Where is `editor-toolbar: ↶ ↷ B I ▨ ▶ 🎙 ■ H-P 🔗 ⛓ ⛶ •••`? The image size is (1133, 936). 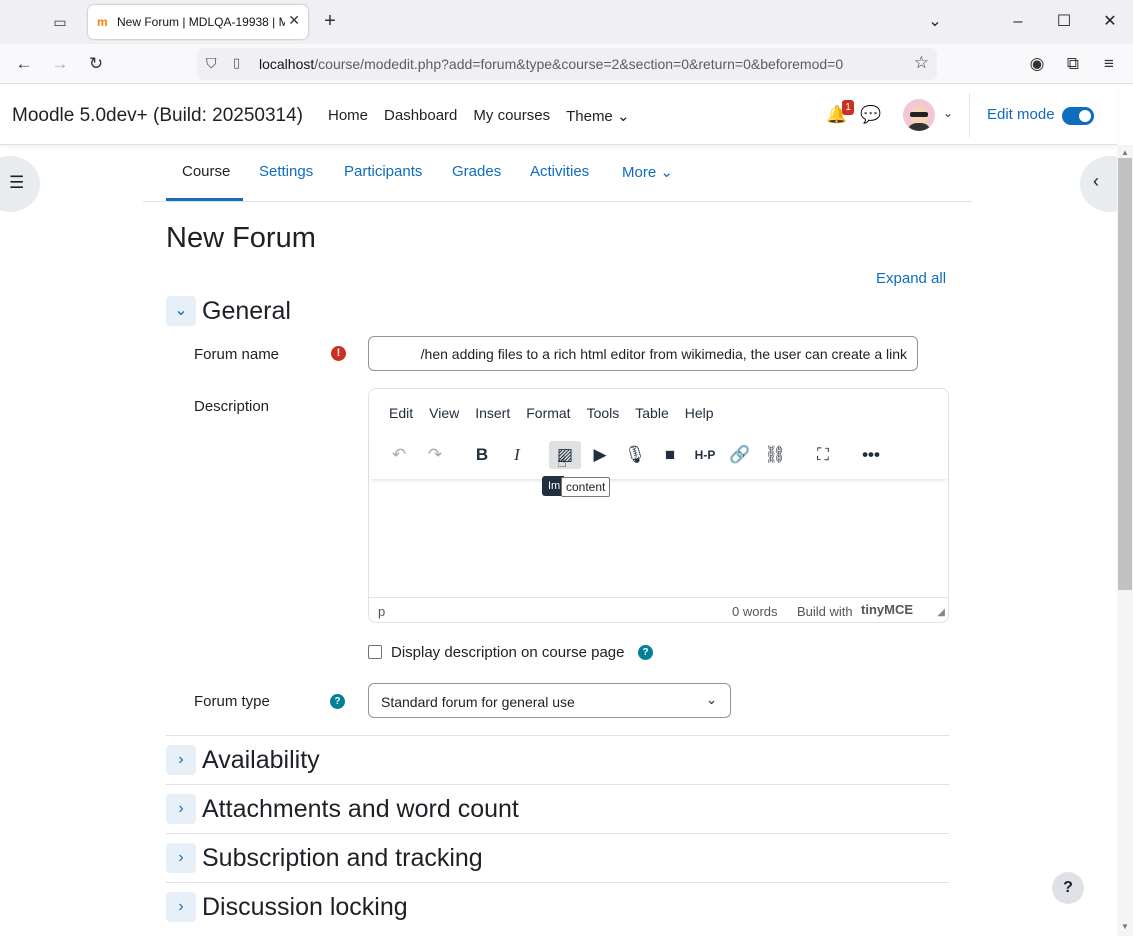
editor-toolbar: ↶ ↷ B I ▨ ▶ 🎙 ■ H-P 🔗 ⛓ ⛶ ••• is located at coordinates (658, 457).